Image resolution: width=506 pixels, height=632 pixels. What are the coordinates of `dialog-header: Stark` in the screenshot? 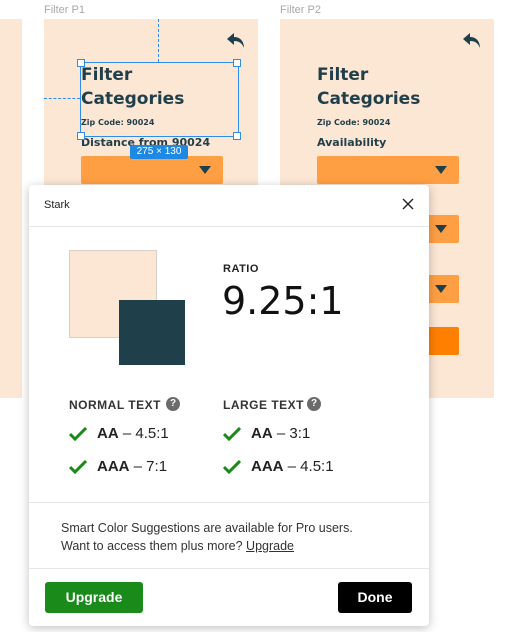 It's located at (229, 206).